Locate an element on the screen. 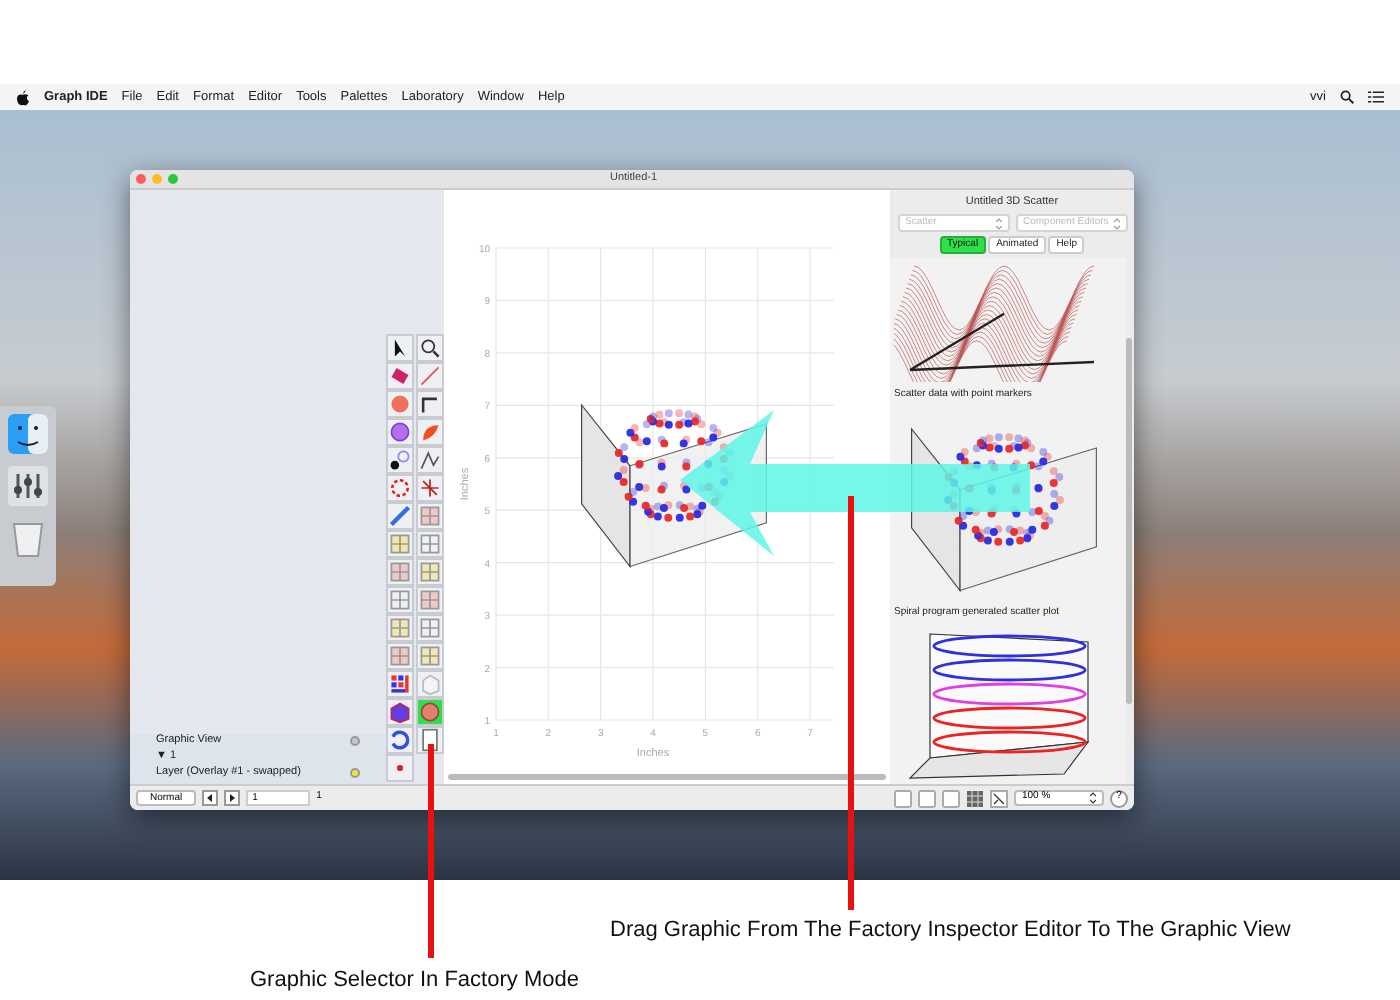 The image size is (1400, 1000). previous-page-icon is located at coordinates (210, 798).